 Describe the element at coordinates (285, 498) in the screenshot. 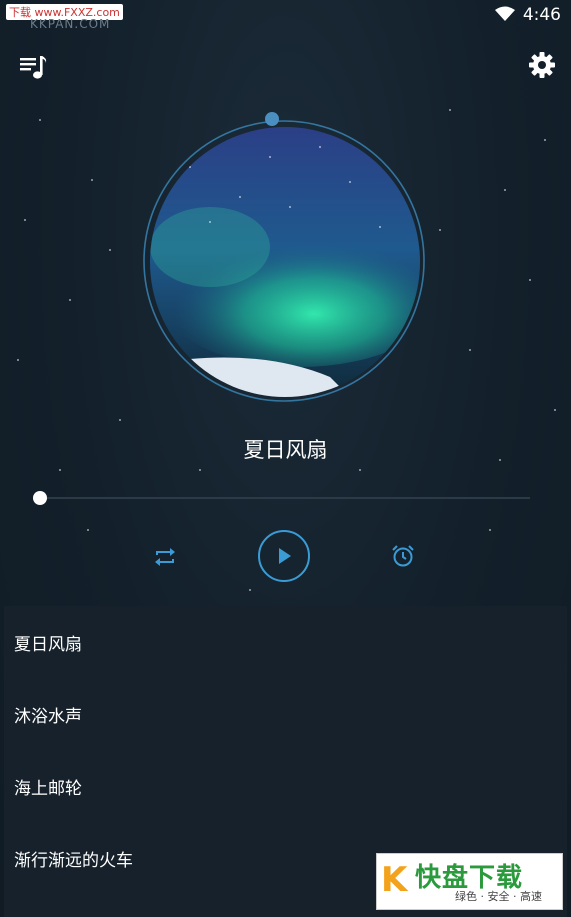

I see `progress-track` at that location.